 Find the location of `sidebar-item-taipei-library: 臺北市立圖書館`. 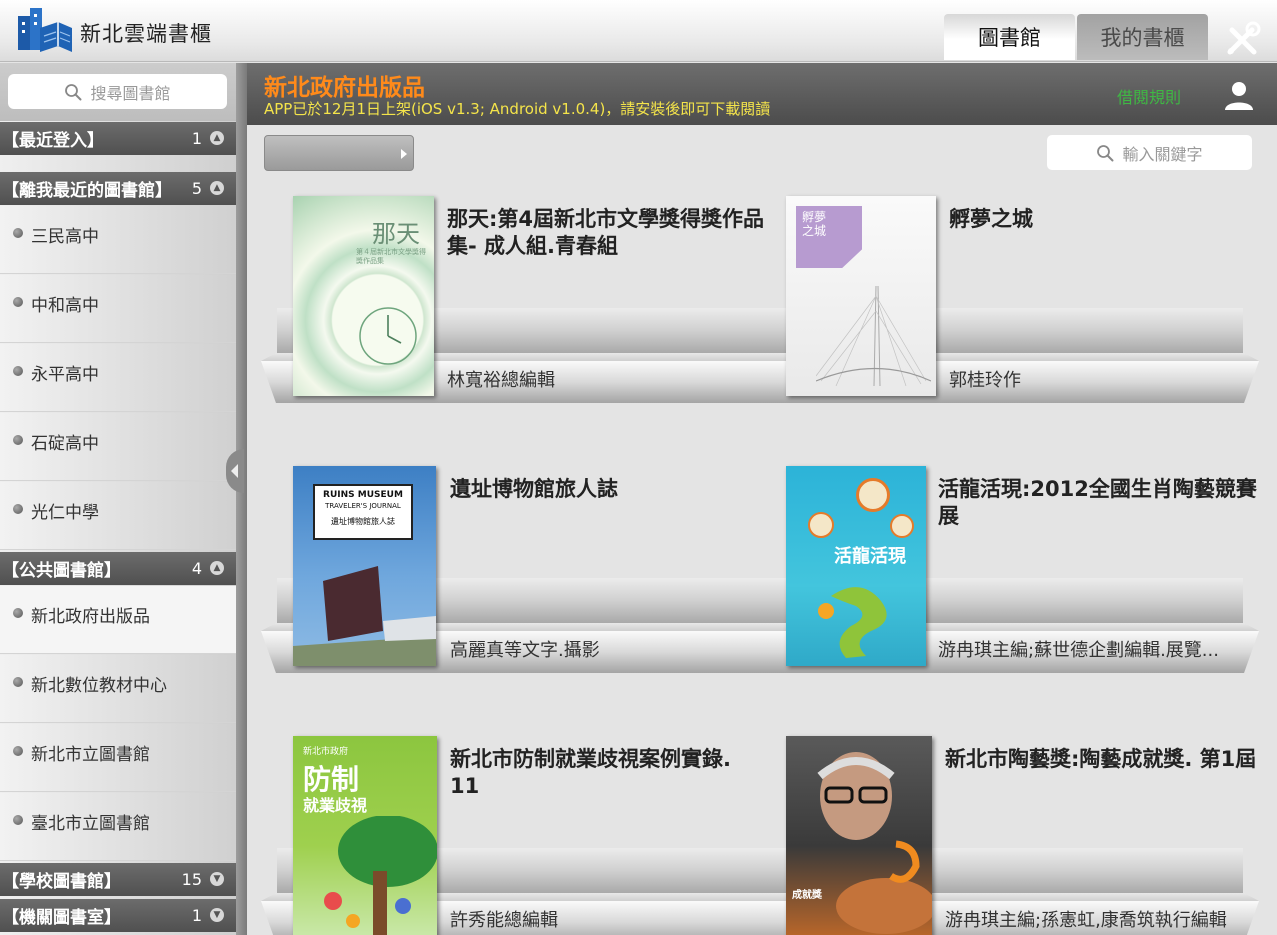

sidebar-item-taipei-library: 臺北市立圖書館 is located at coordinates (118, 827).